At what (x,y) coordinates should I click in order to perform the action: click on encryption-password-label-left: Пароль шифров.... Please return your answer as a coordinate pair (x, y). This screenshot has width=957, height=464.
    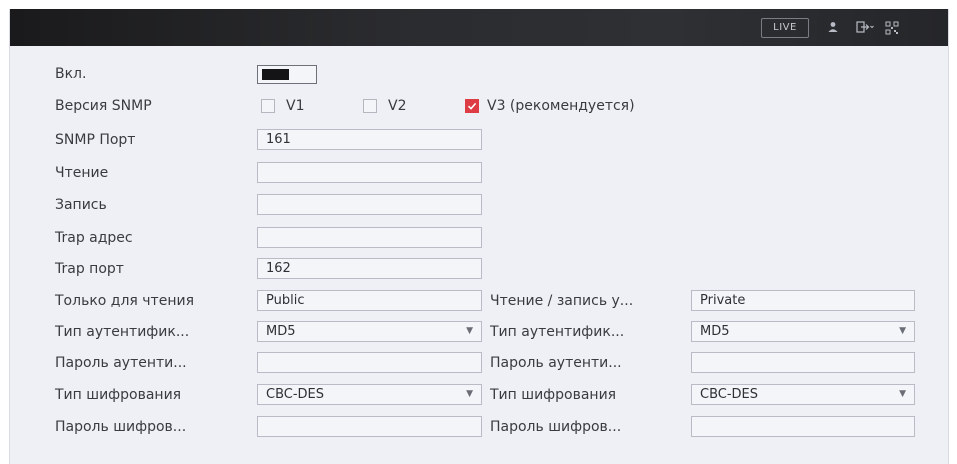
    Looking at the image, I should click on (121, 427).